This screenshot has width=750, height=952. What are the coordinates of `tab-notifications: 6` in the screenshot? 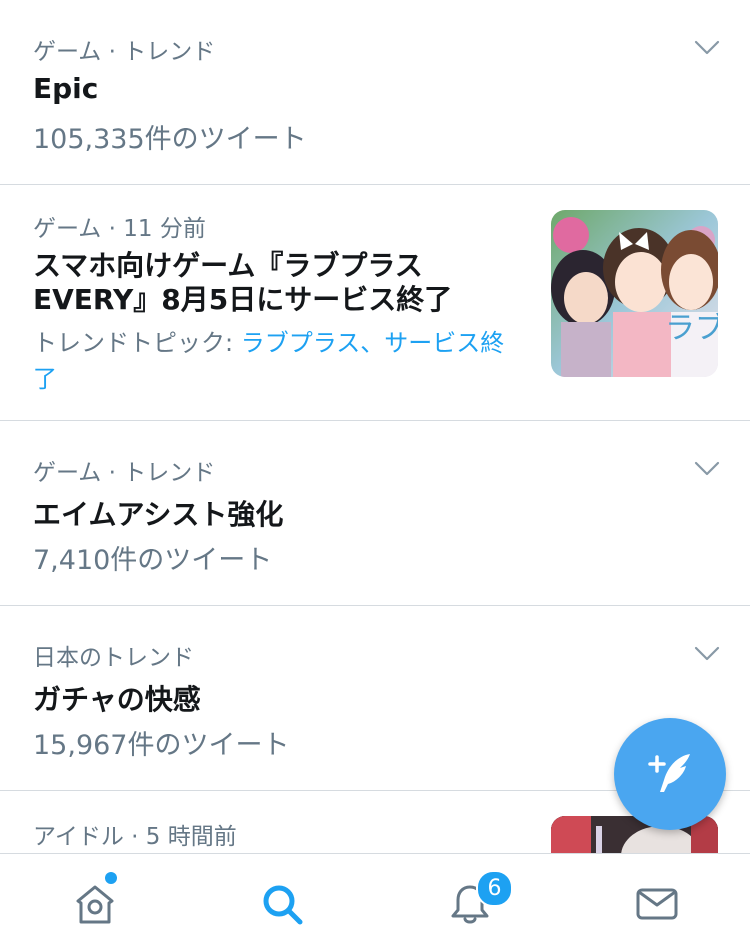 It's located at (470, 903).